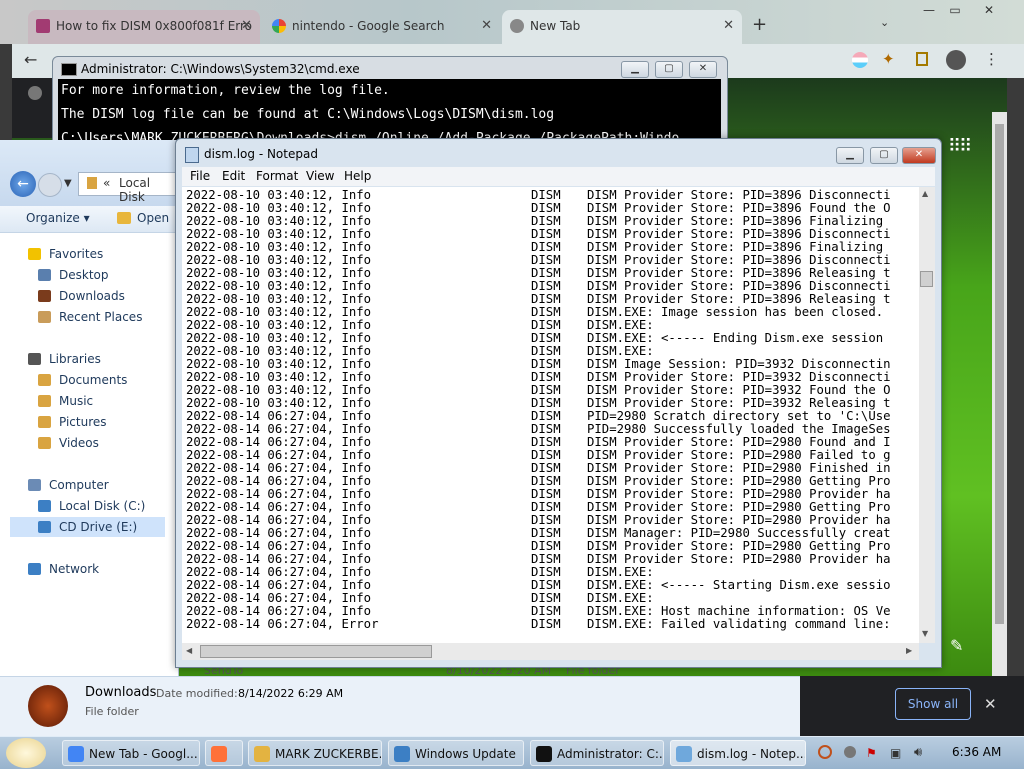 Image resolution: width=1024 pixels, height=769 pixels. I want to click on breadcrumb: Local Disk, so click(149, 190).